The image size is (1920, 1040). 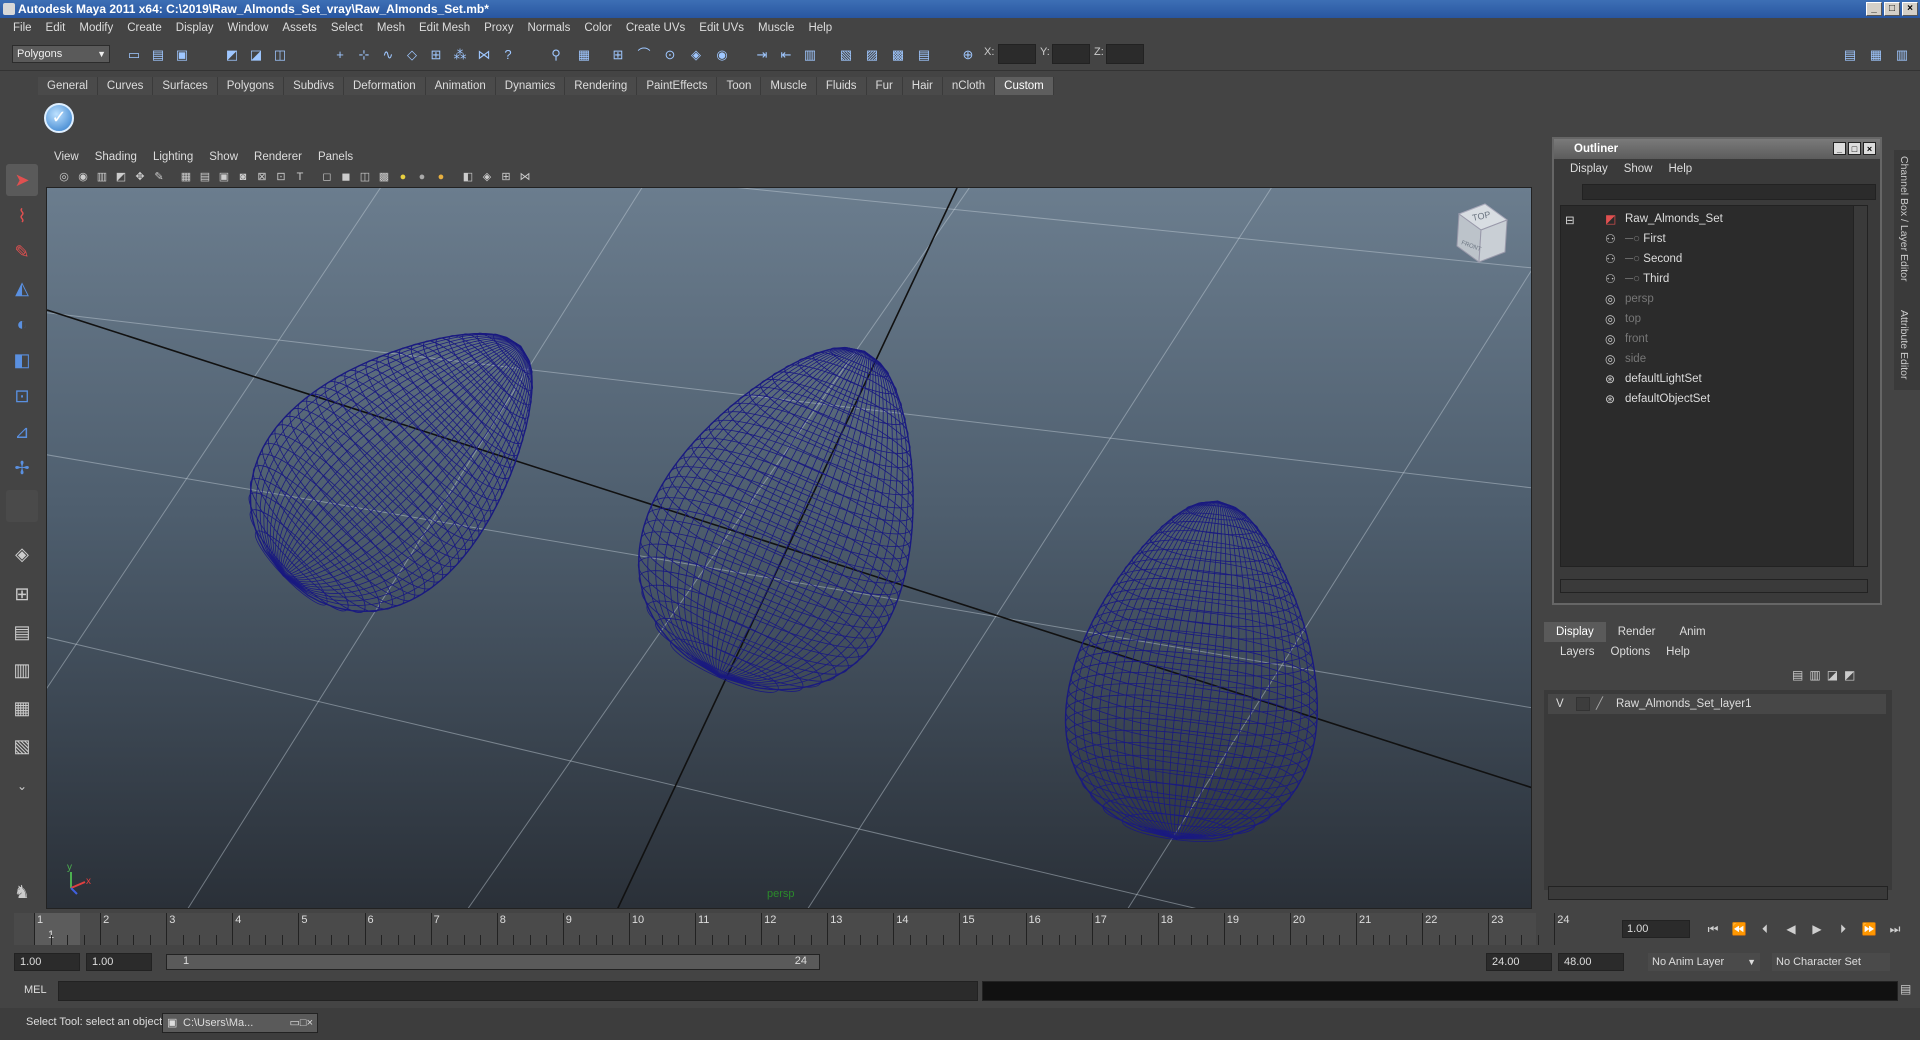 I want to click on bookmarks-icon: ▥, so click(x=102, y=177).